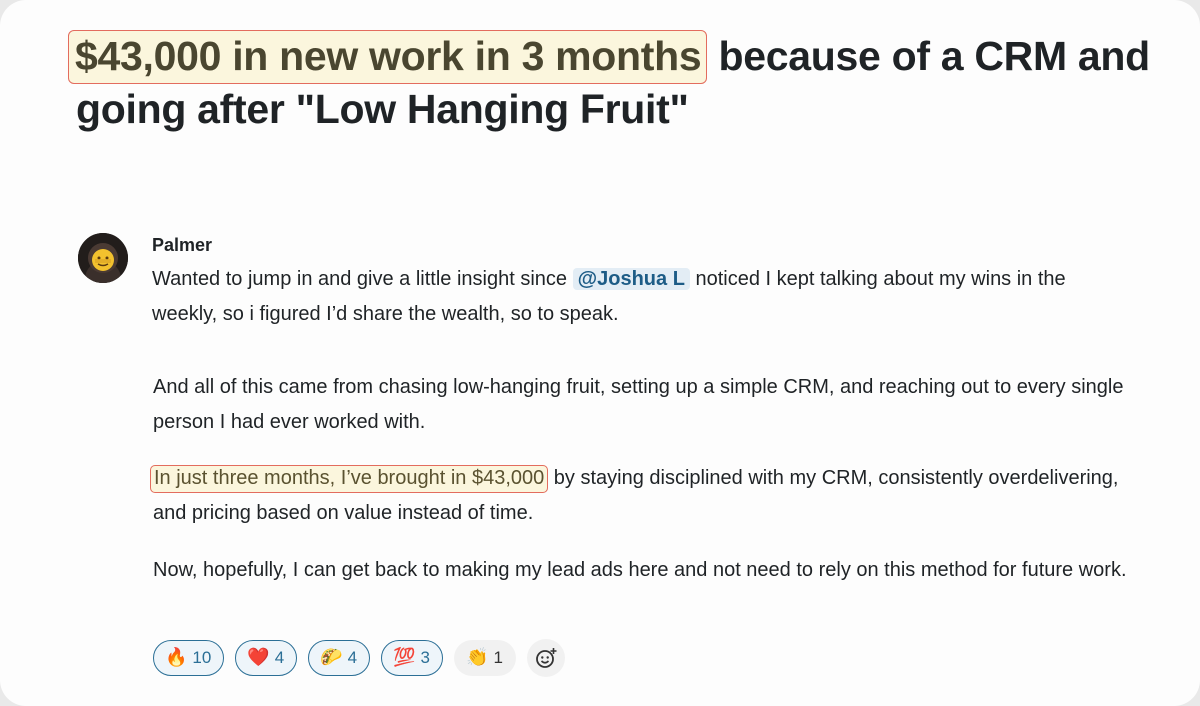 The height and width of the screenshot is (706, 1200). I want to click on hundred-points-icon: 💯, so click(404, 657).